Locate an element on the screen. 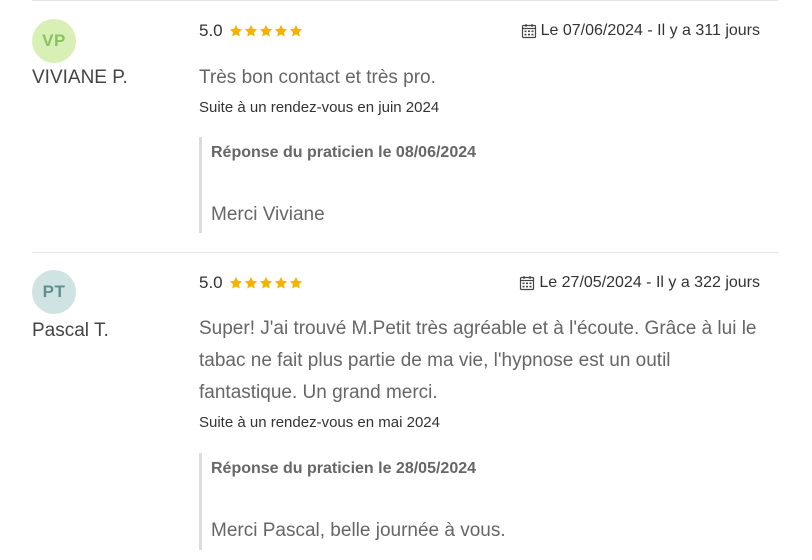 The image size is (812, 560). avatar-initials: VP is located at coordinates (54, 40).